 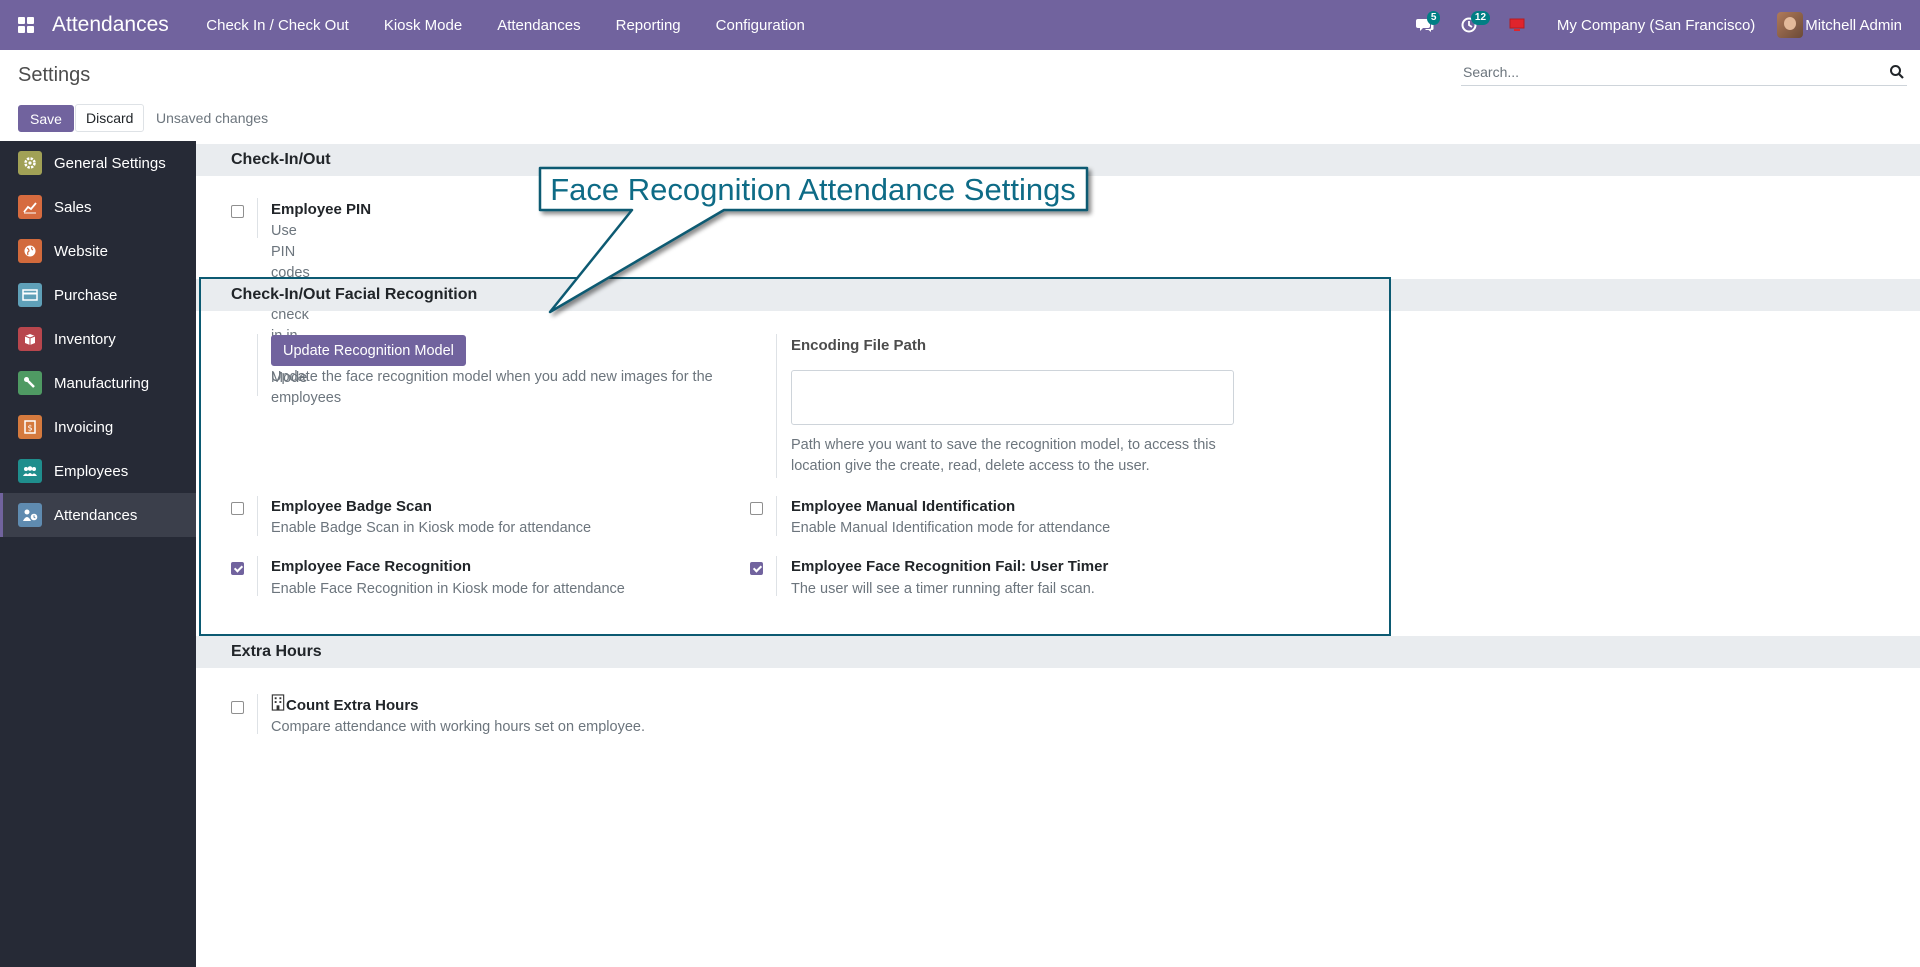 I want to click on debug-button, so click(x=1517, y=25).